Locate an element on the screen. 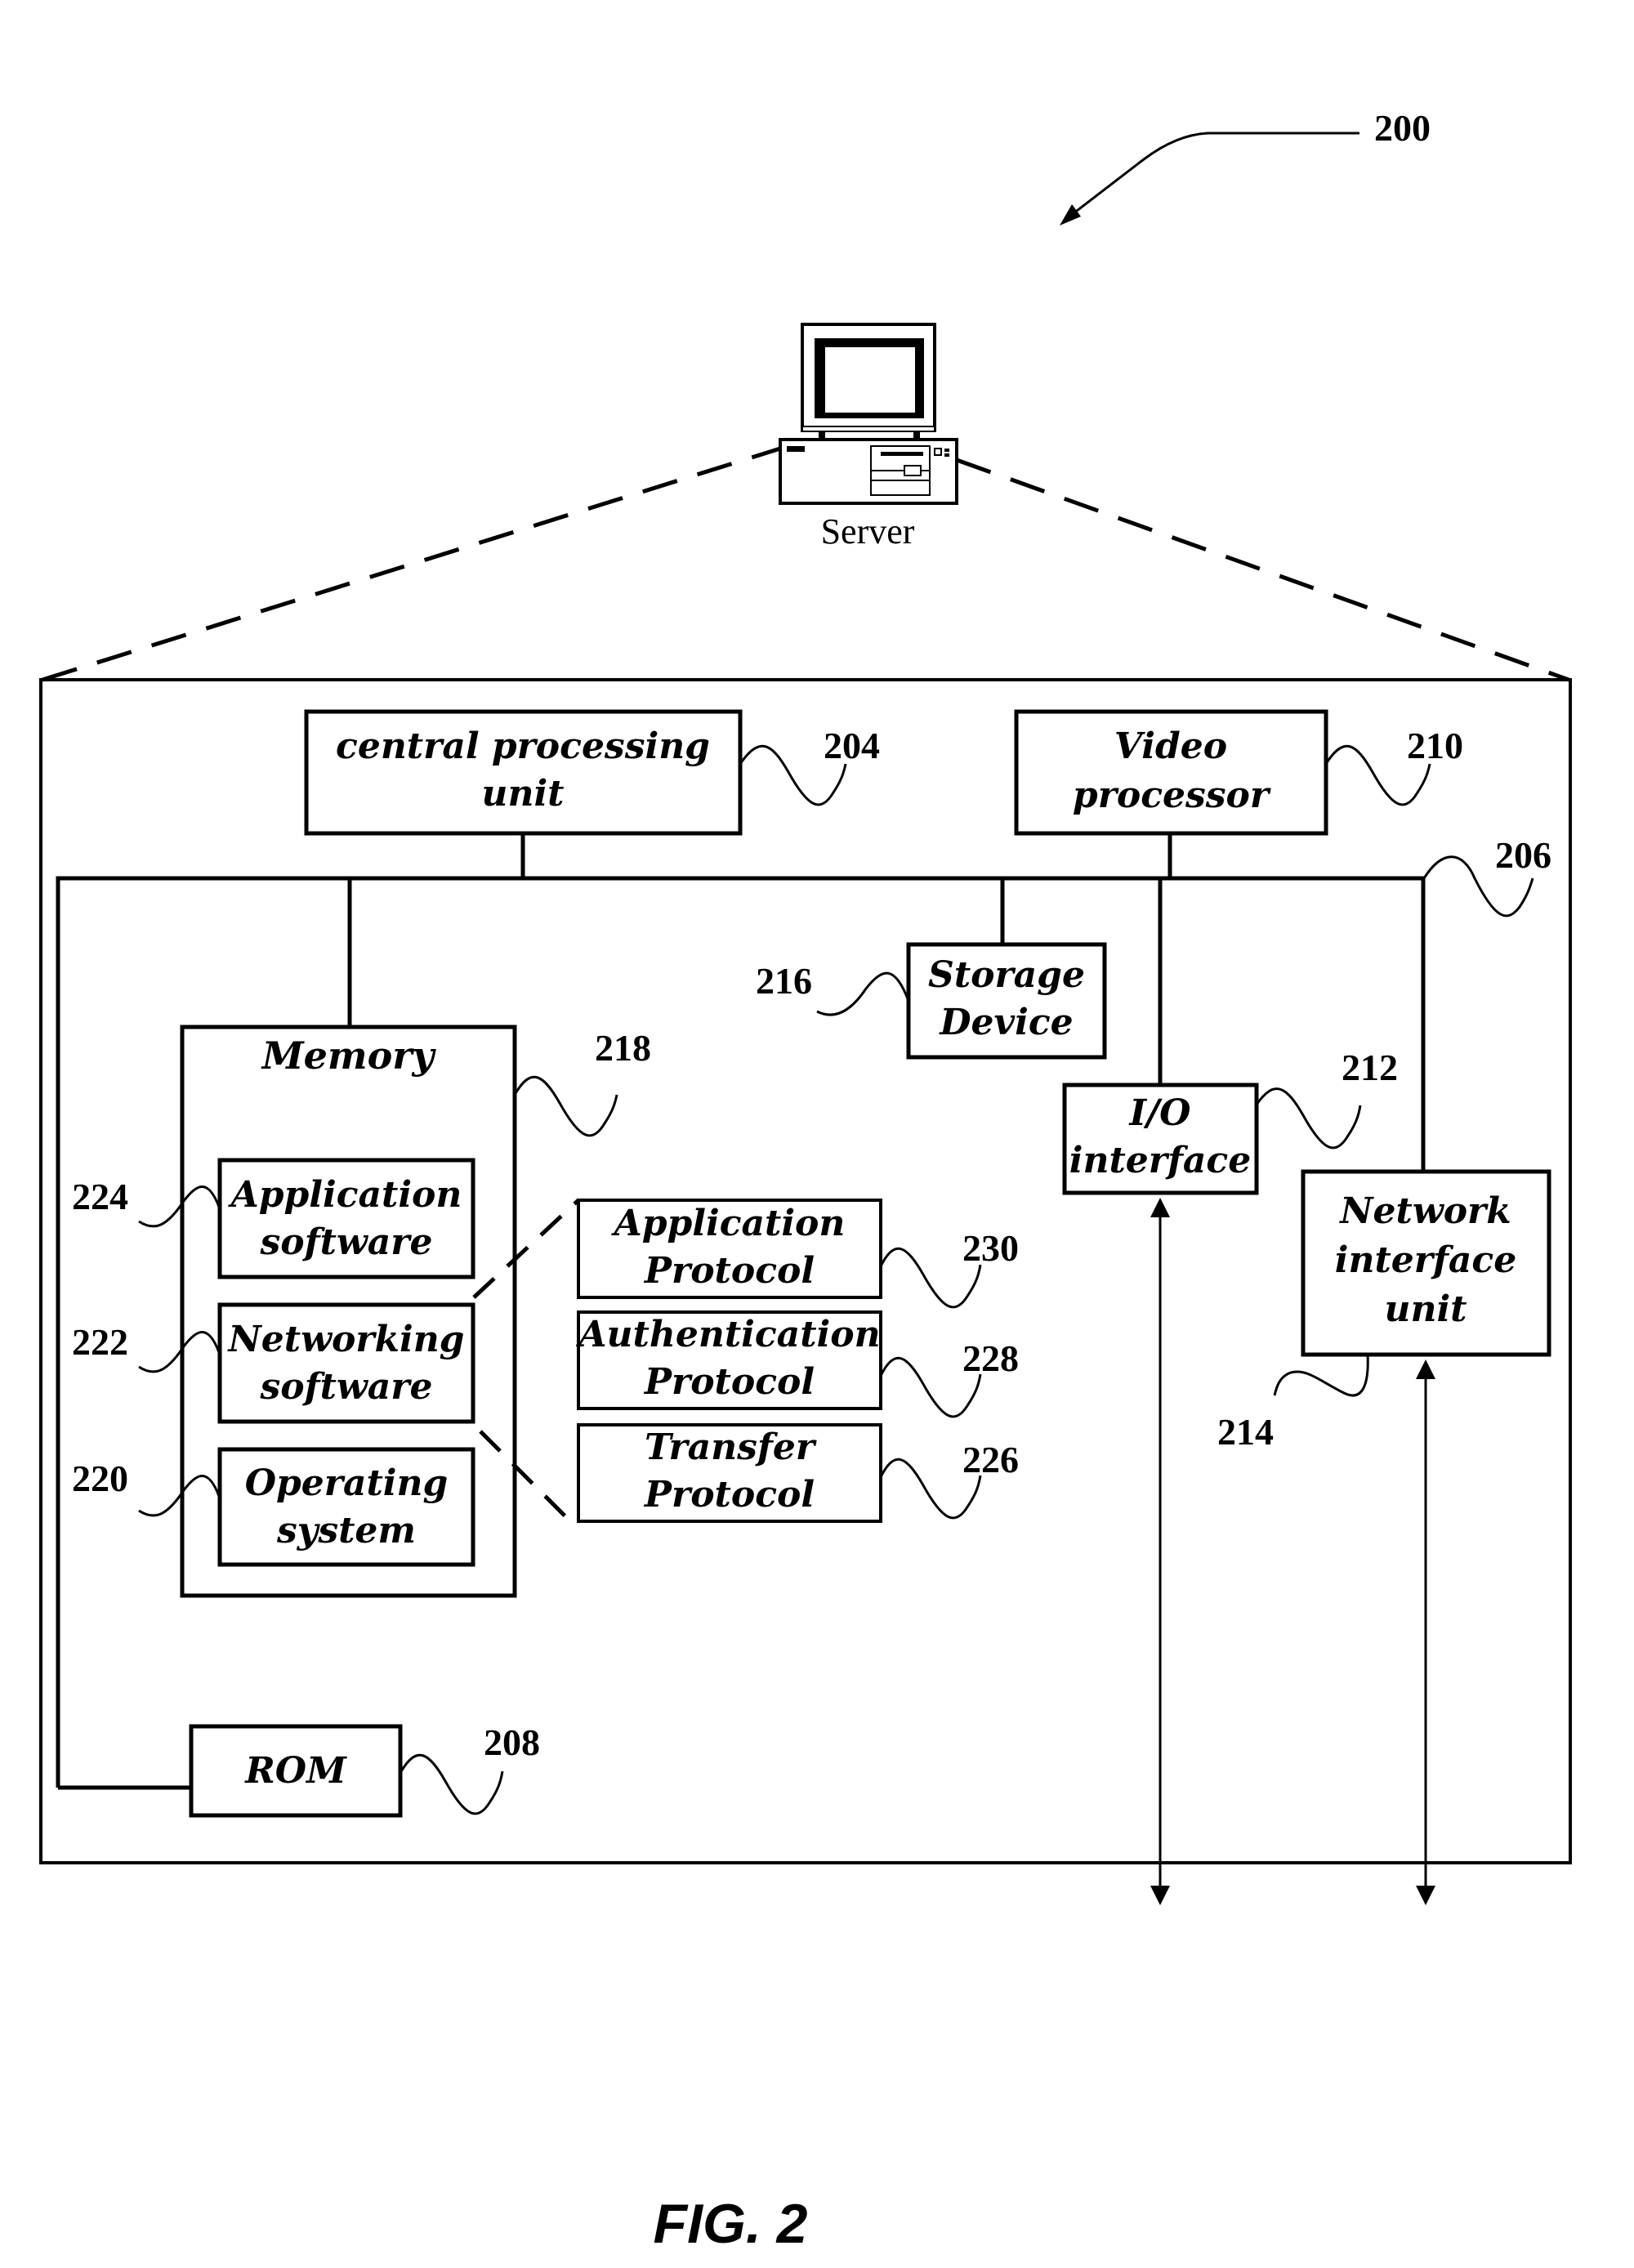 The width and height of the screenshot is (1634, 2268). application-protocol-block: Application Protocol 230 is located at coordinates (798, 1254).